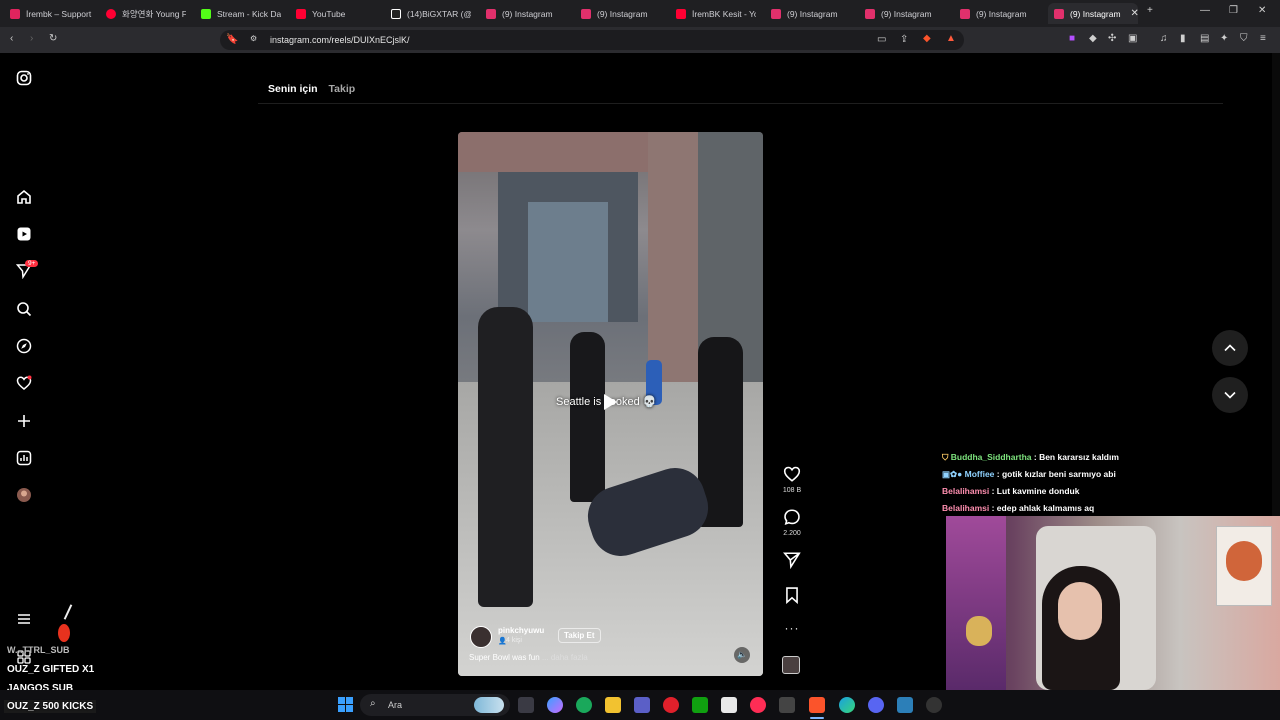 This screenshot has width=1280, height=720. I want to click on windows-start-icon, so click(345, 704).